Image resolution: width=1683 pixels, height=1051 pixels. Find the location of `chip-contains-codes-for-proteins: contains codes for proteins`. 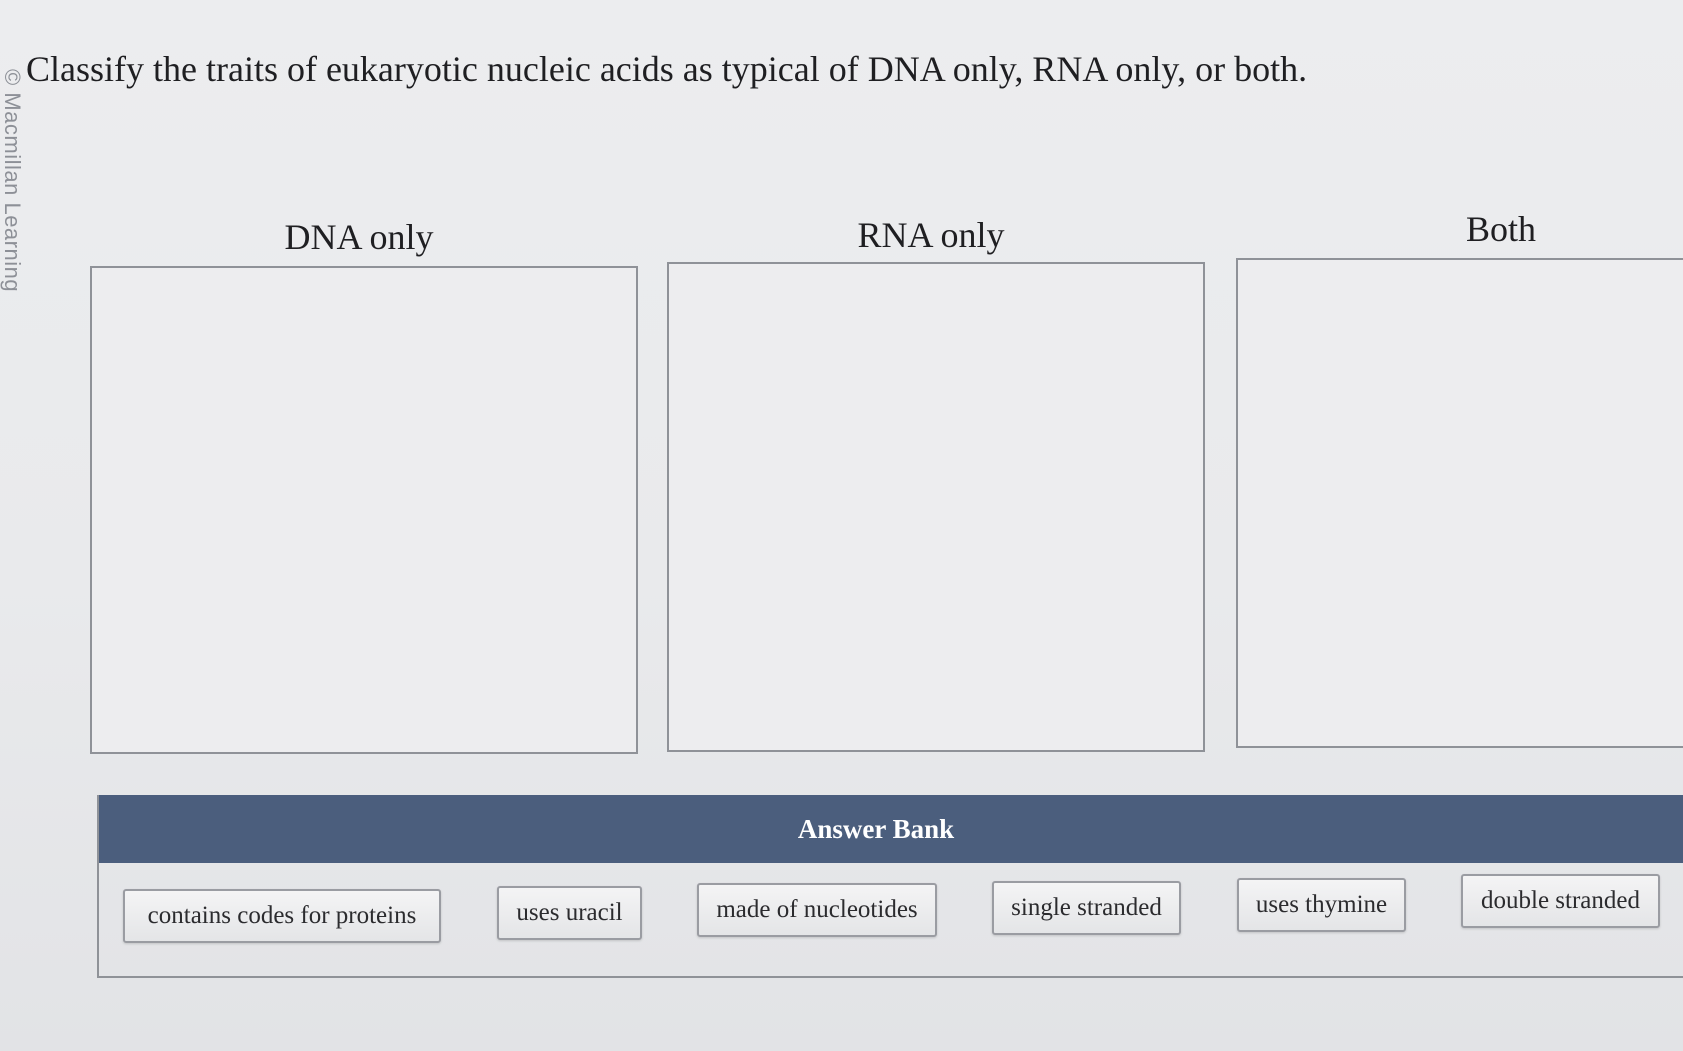

chip-contains-codes-for-proteins: contains codes for proteins is located at coordinates (282, 916).